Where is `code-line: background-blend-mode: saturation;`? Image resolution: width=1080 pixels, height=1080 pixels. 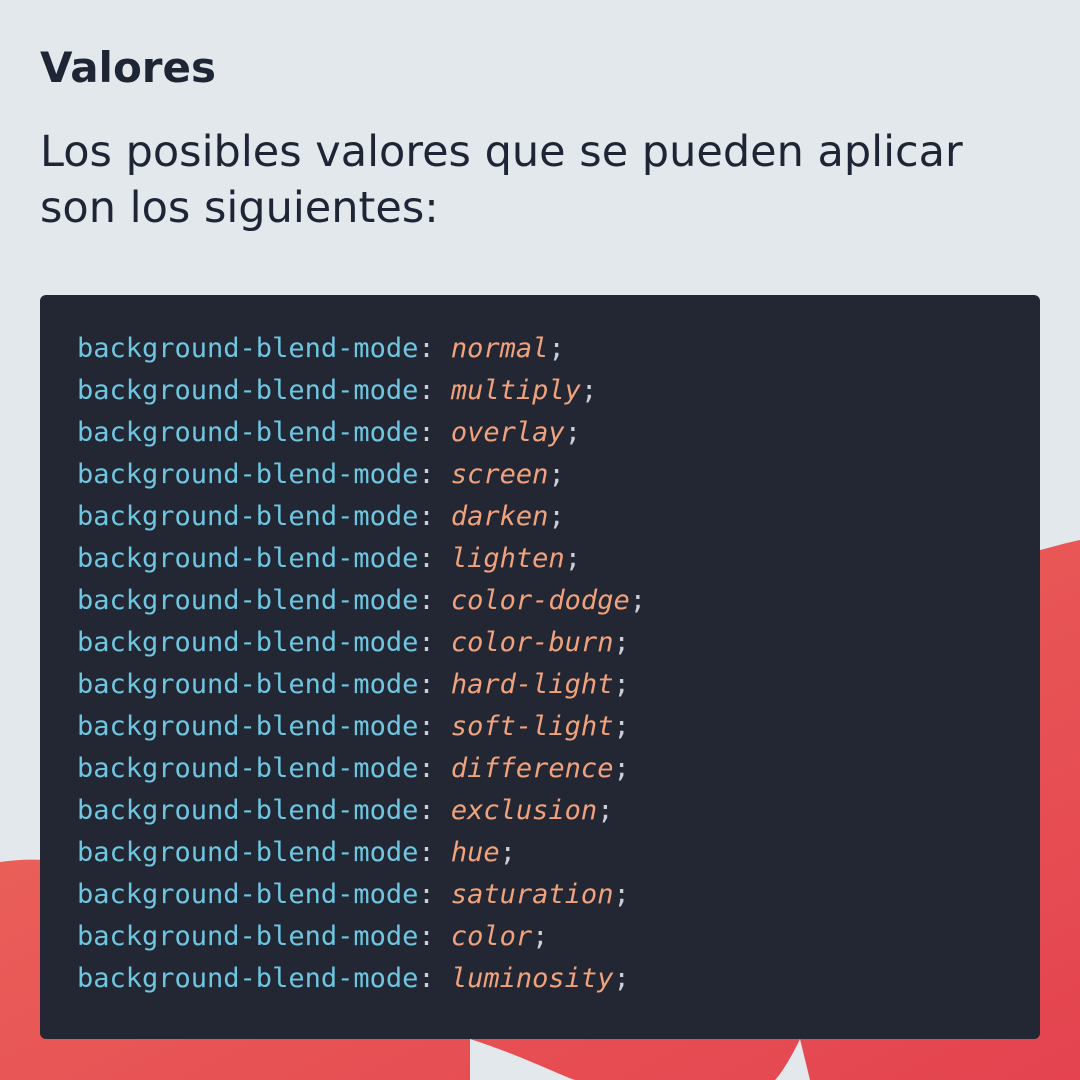 code-line: background-blend-mode: saturation; is located at coordinates (558, 895).